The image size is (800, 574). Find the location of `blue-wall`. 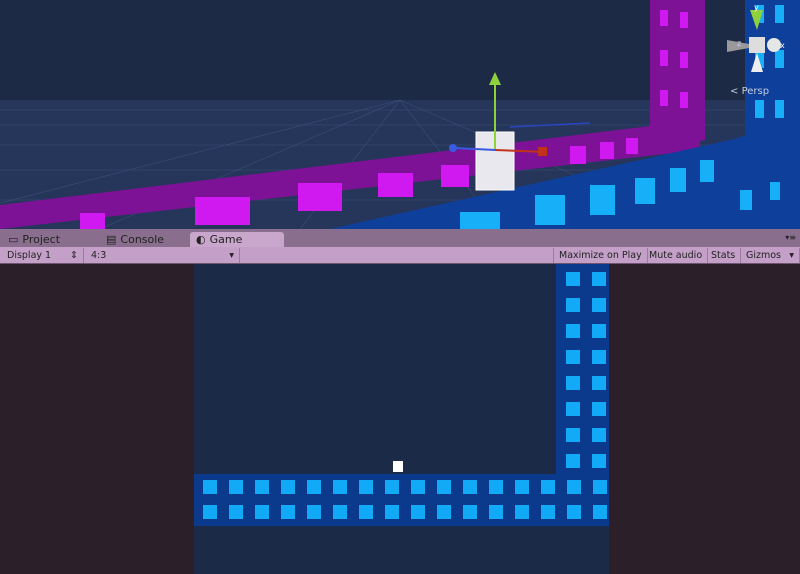

blue-wall is located at coordinates (772, 75).